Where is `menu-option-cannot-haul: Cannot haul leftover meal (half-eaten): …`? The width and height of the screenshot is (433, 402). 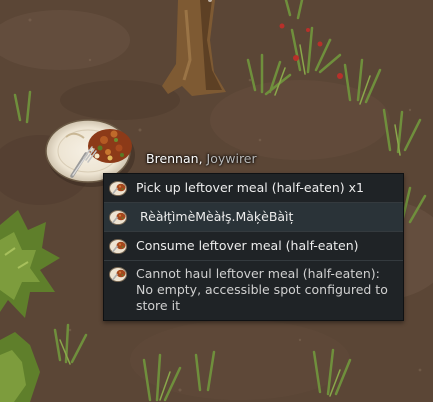 menu-option-cannot-haul: Cannot haul leftover meal (half-eaten): … is located at coordinates (253, 290).